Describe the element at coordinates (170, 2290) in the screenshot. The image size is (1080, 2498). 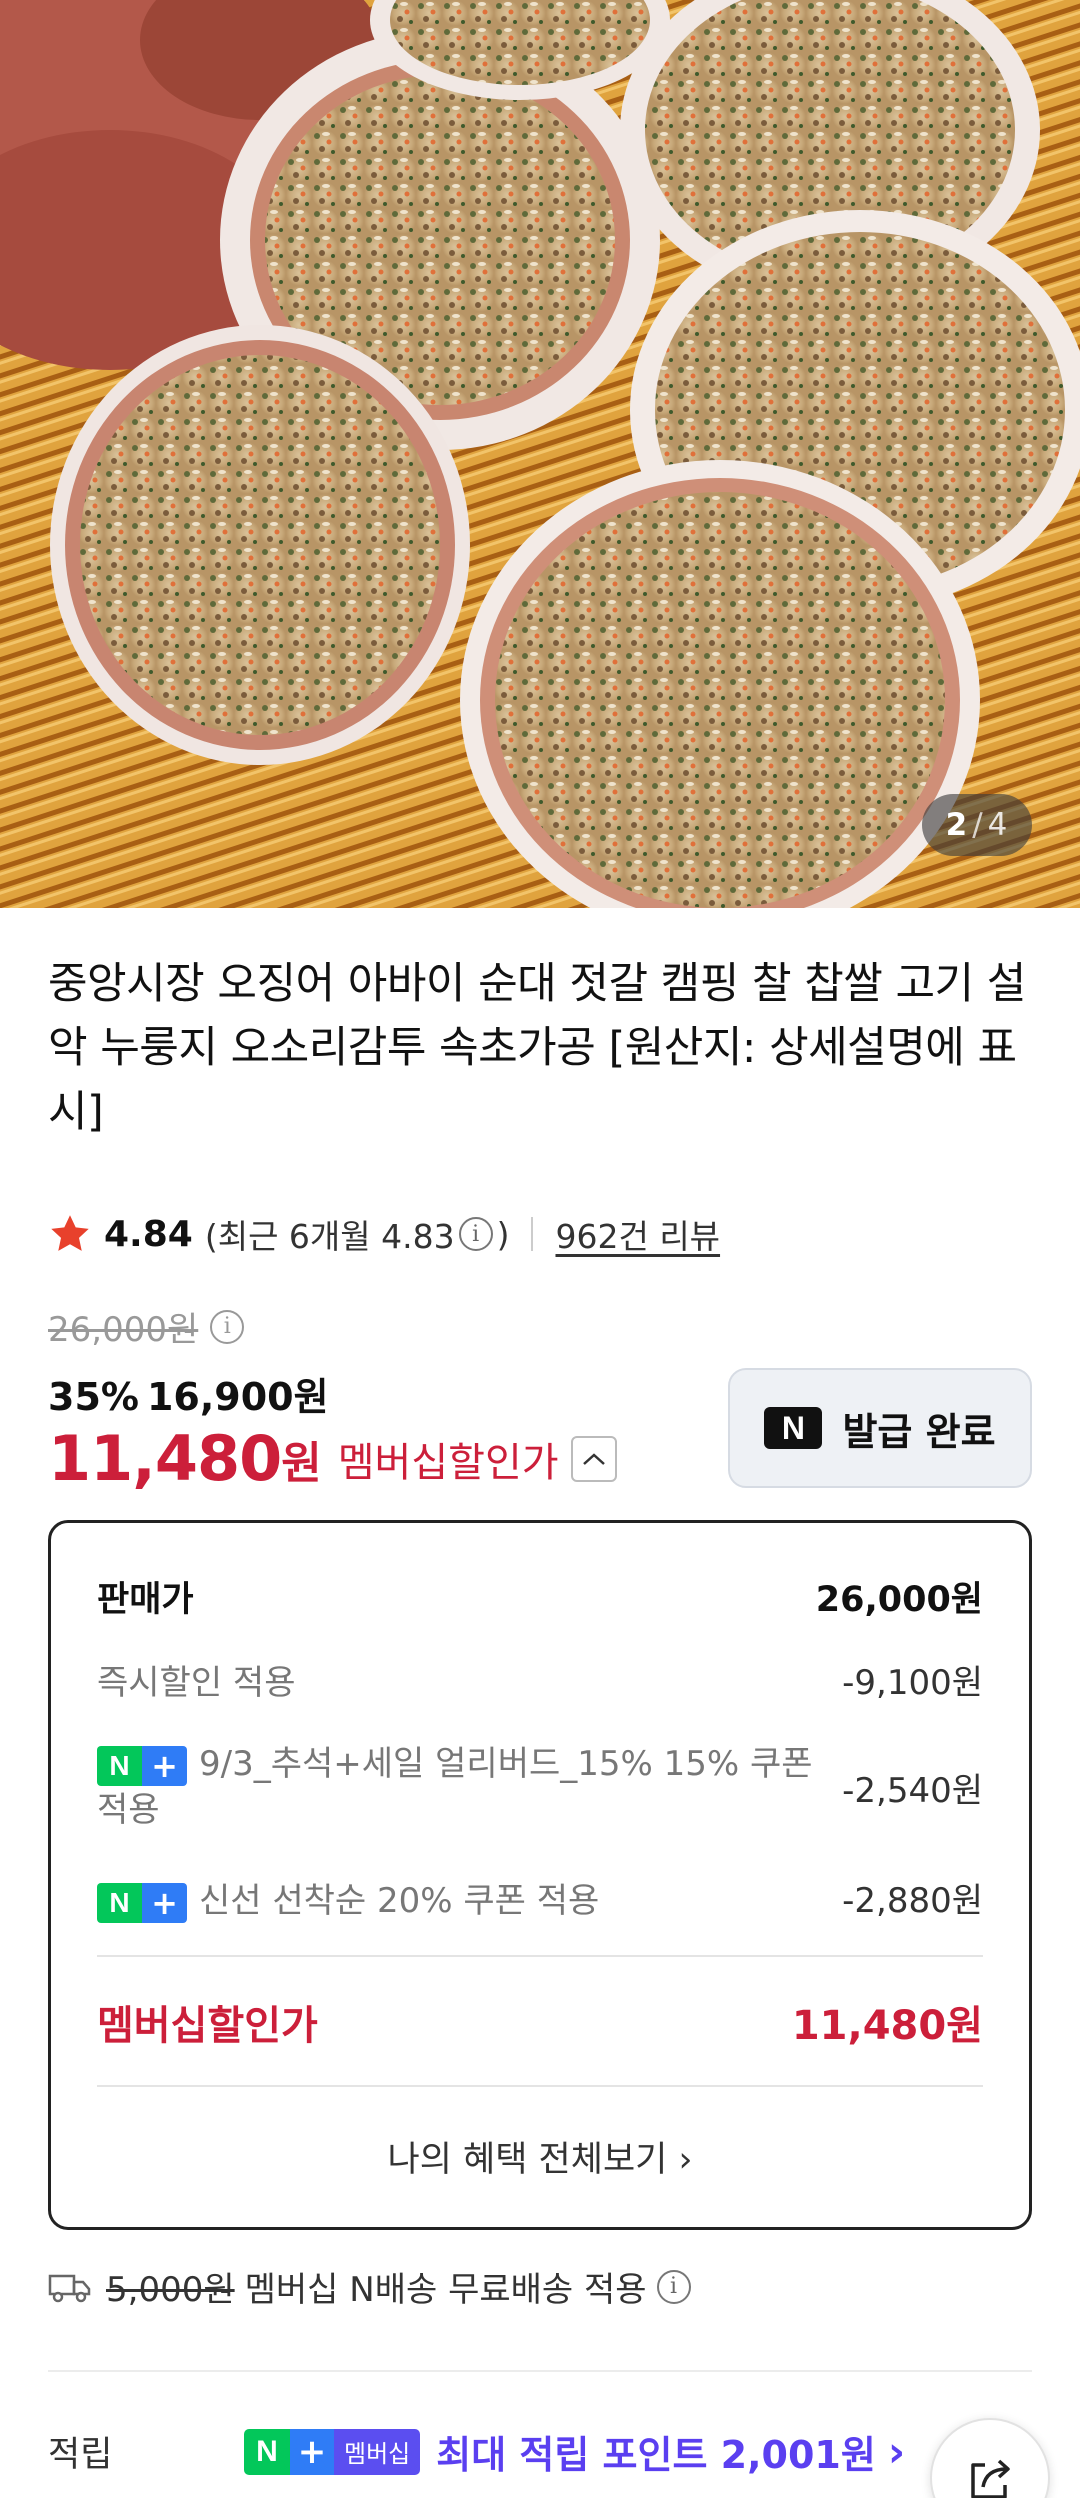
I see `original-shipping-fee: 5,000원` at that location.